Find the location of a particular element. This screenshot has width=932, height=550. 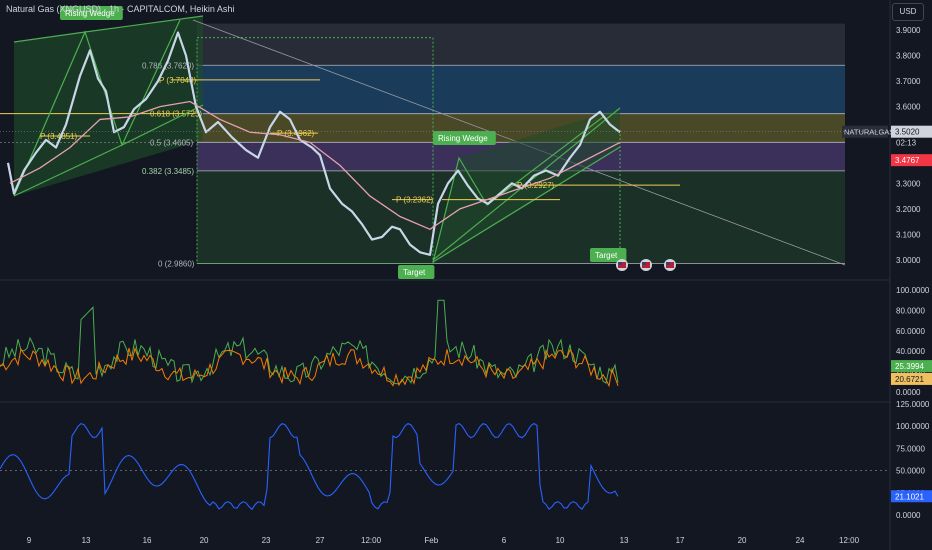

price-axis-tick: 3.2000 is located at coordinates (908, 209).